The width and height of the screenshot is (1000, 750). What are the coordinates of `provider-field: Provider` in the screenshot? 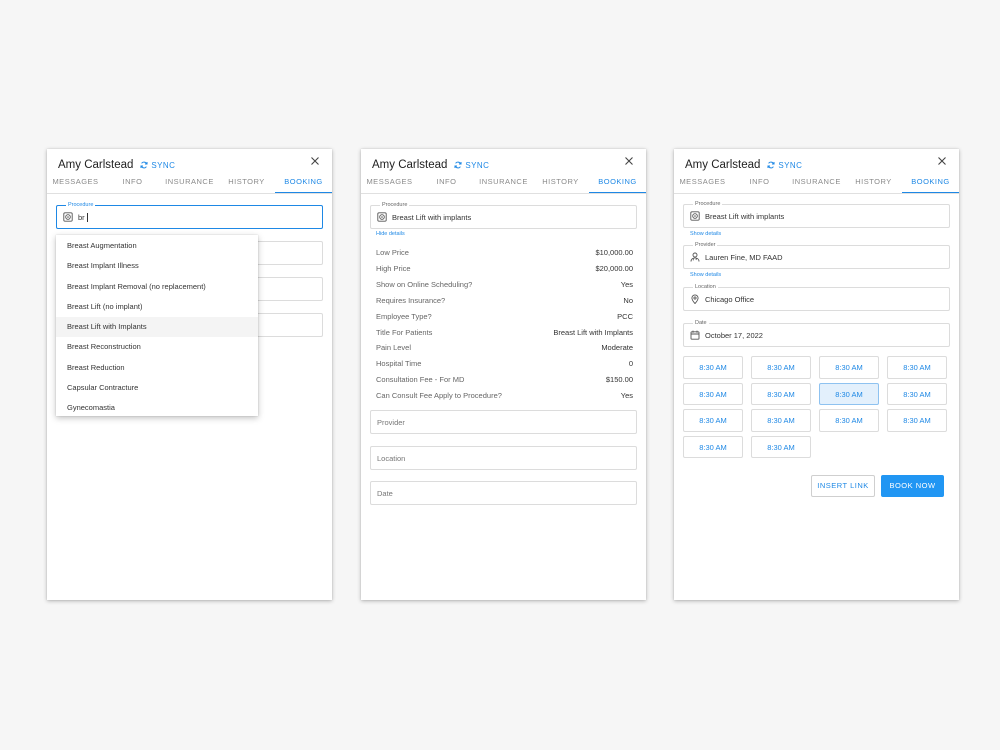 It's located at (503, 422).